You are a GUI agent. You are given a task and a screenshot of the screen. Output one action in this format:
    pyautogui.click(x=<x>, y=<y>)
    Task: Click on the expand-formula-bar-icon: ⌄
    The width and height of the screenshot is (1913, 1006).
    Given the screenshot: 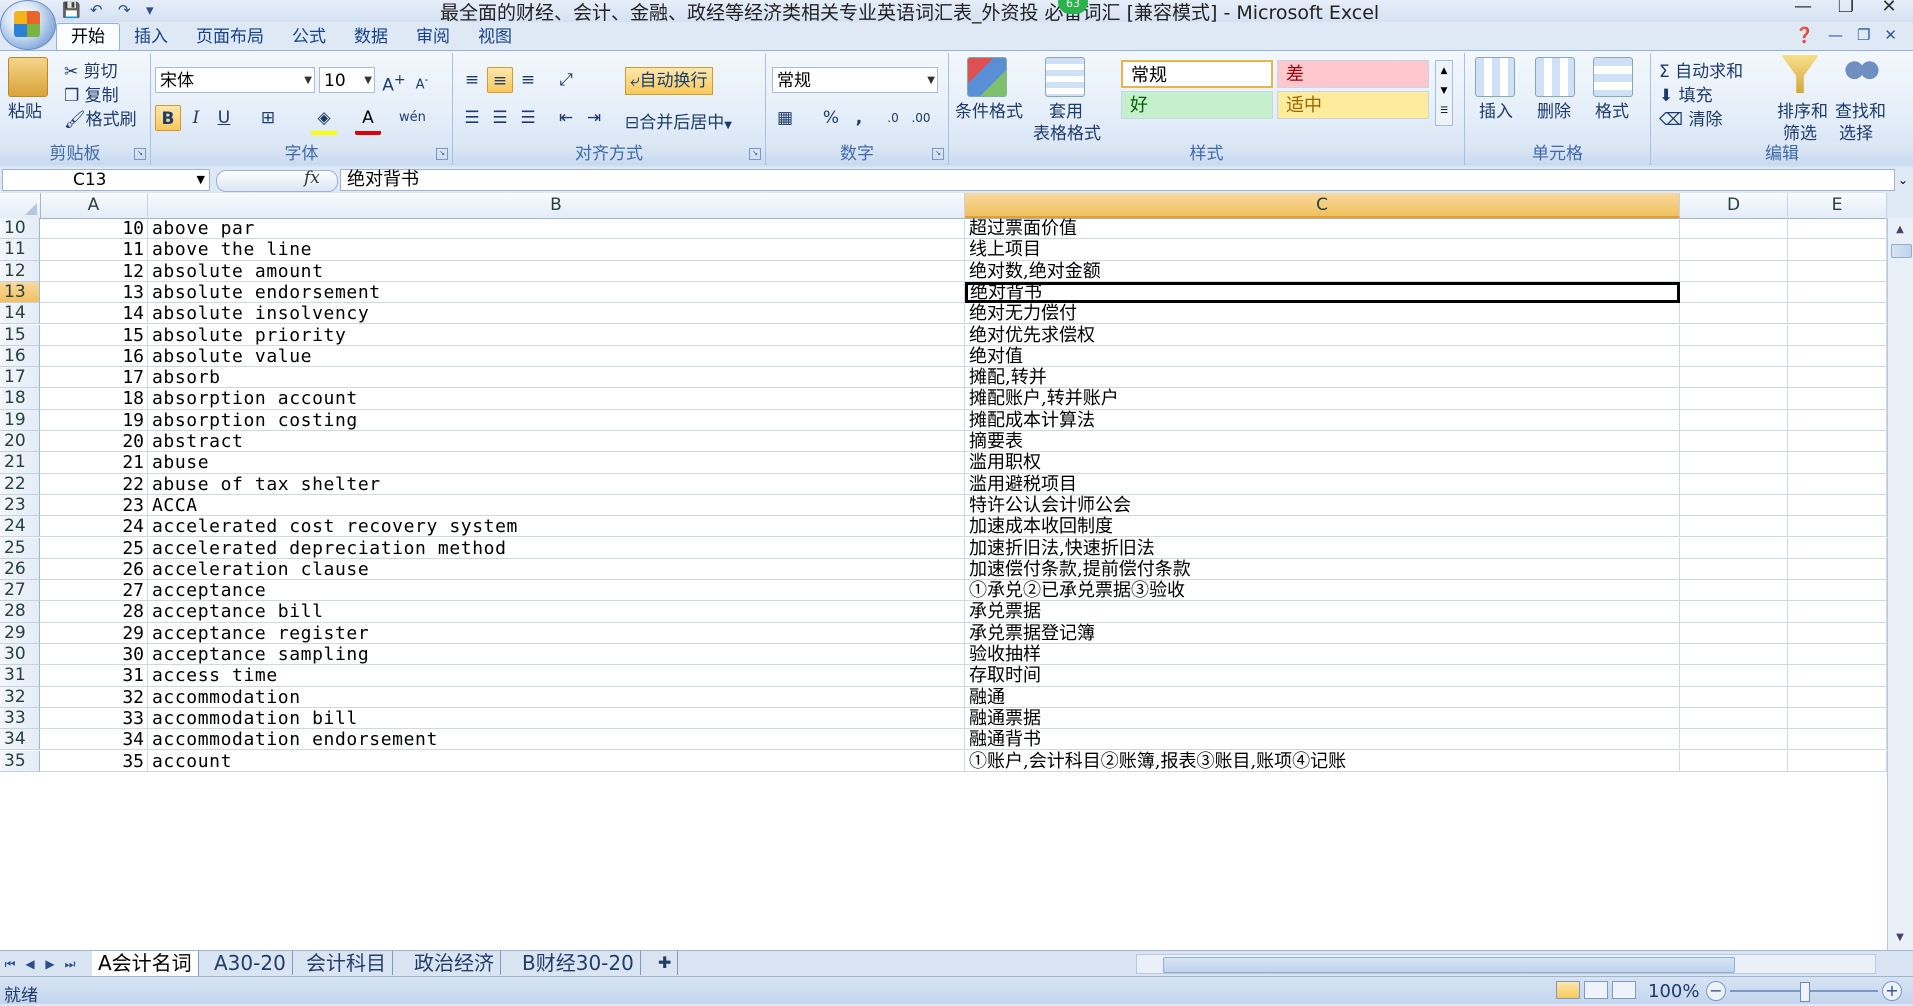 What is the action you would take?
    pyautogui.click(x=1903, y=180)
    